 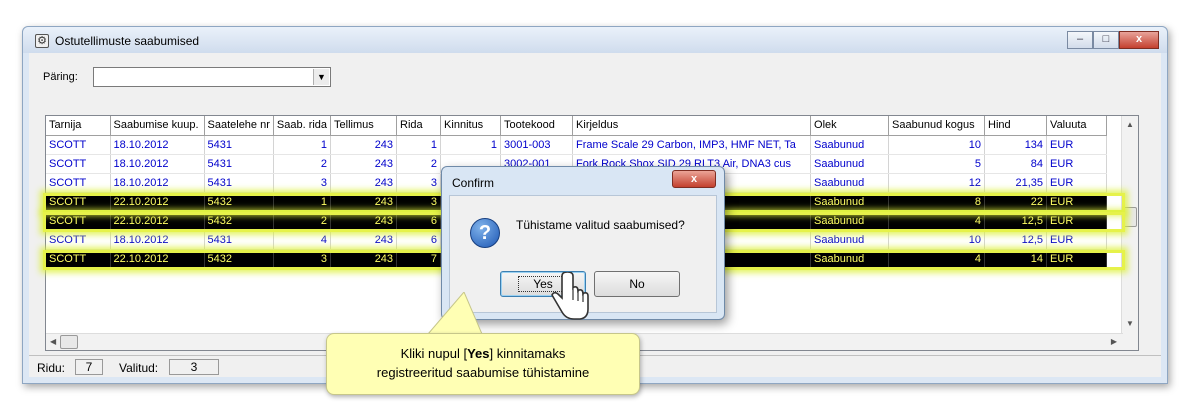 I want to click on vertical-scrollbar: ▲ ▼, so click(x=1129, y=233).